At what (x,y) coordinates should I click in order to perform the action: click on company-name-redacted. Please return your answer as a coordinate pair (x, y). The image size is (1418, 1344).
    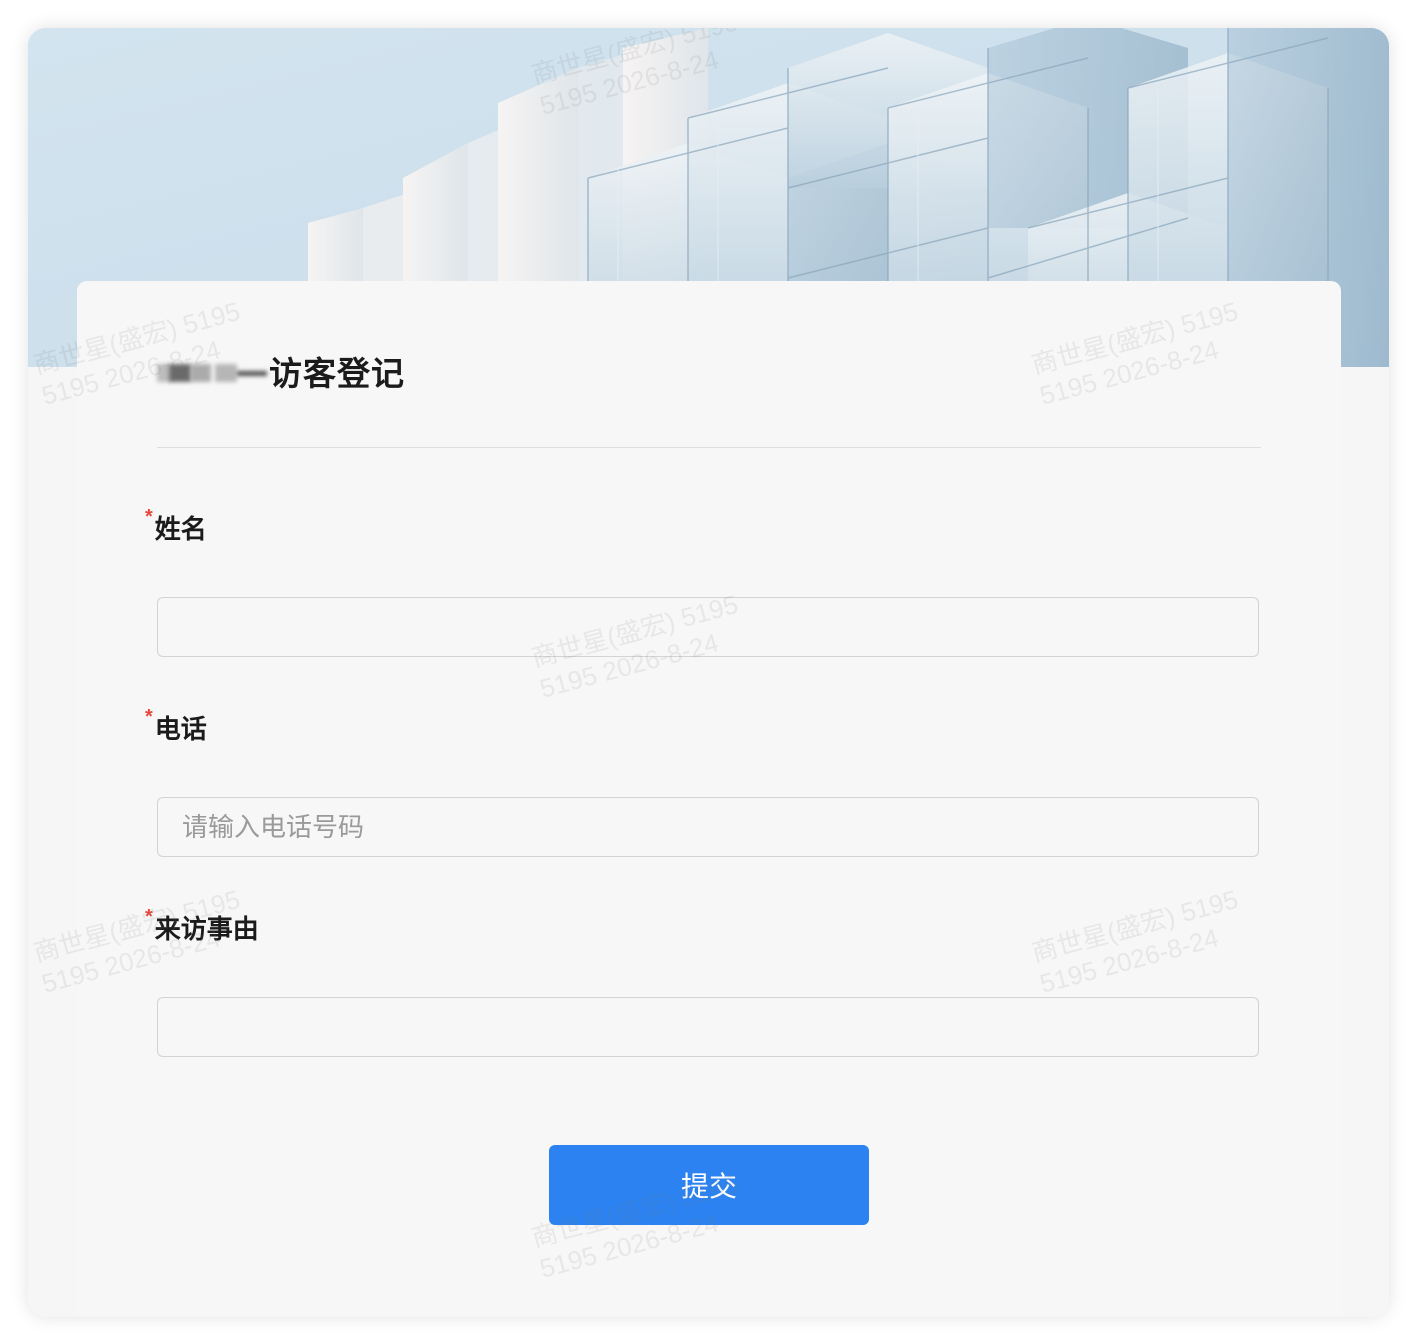
    Looking at the image, I should click on (213, 371).